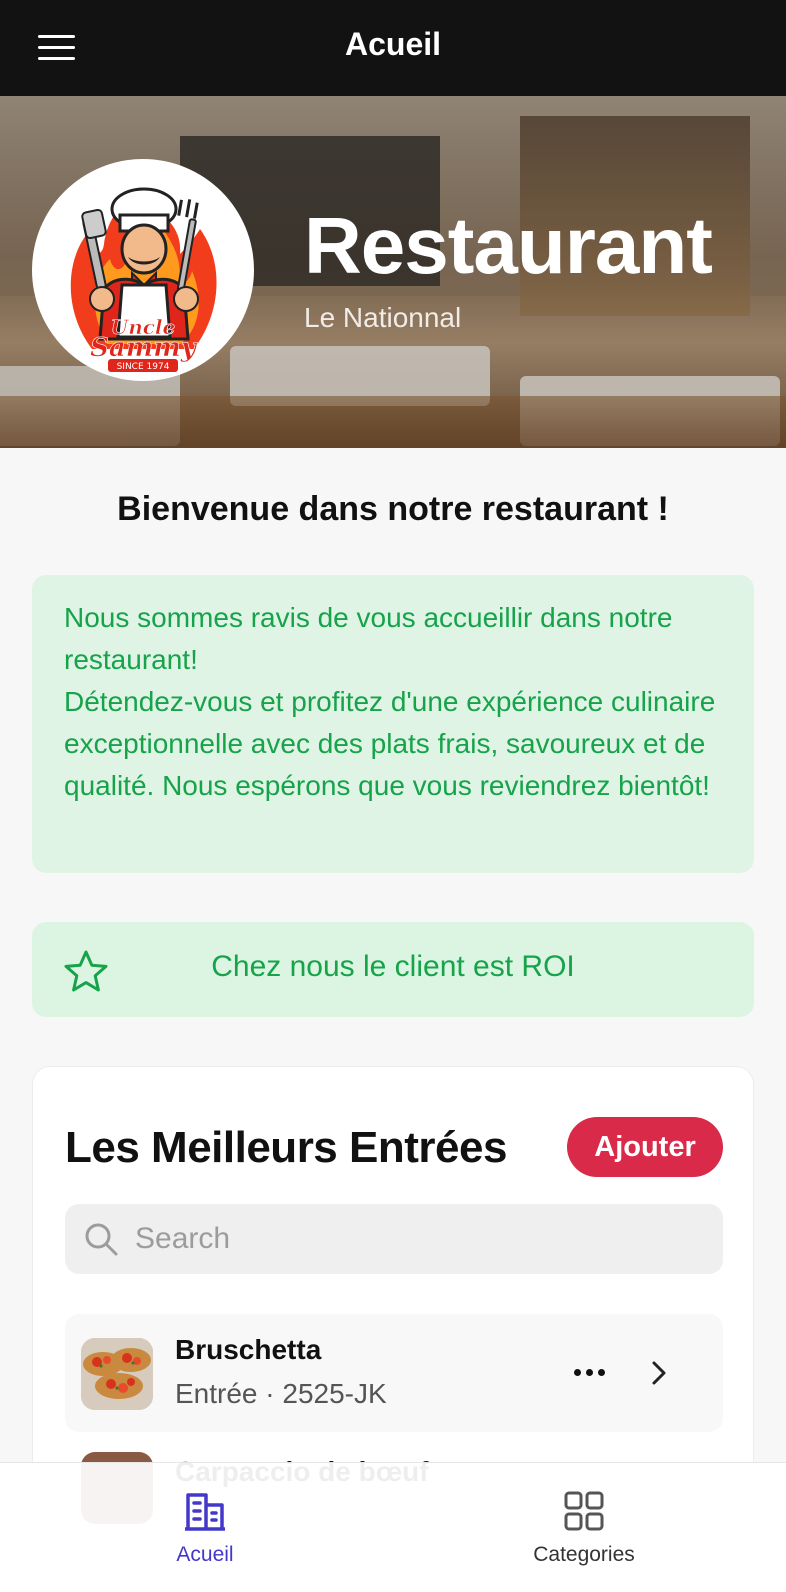 Image resolution: width=786 pixels, height=1592 pixels. I want to click on more-options-icon, so click(590, 1372).